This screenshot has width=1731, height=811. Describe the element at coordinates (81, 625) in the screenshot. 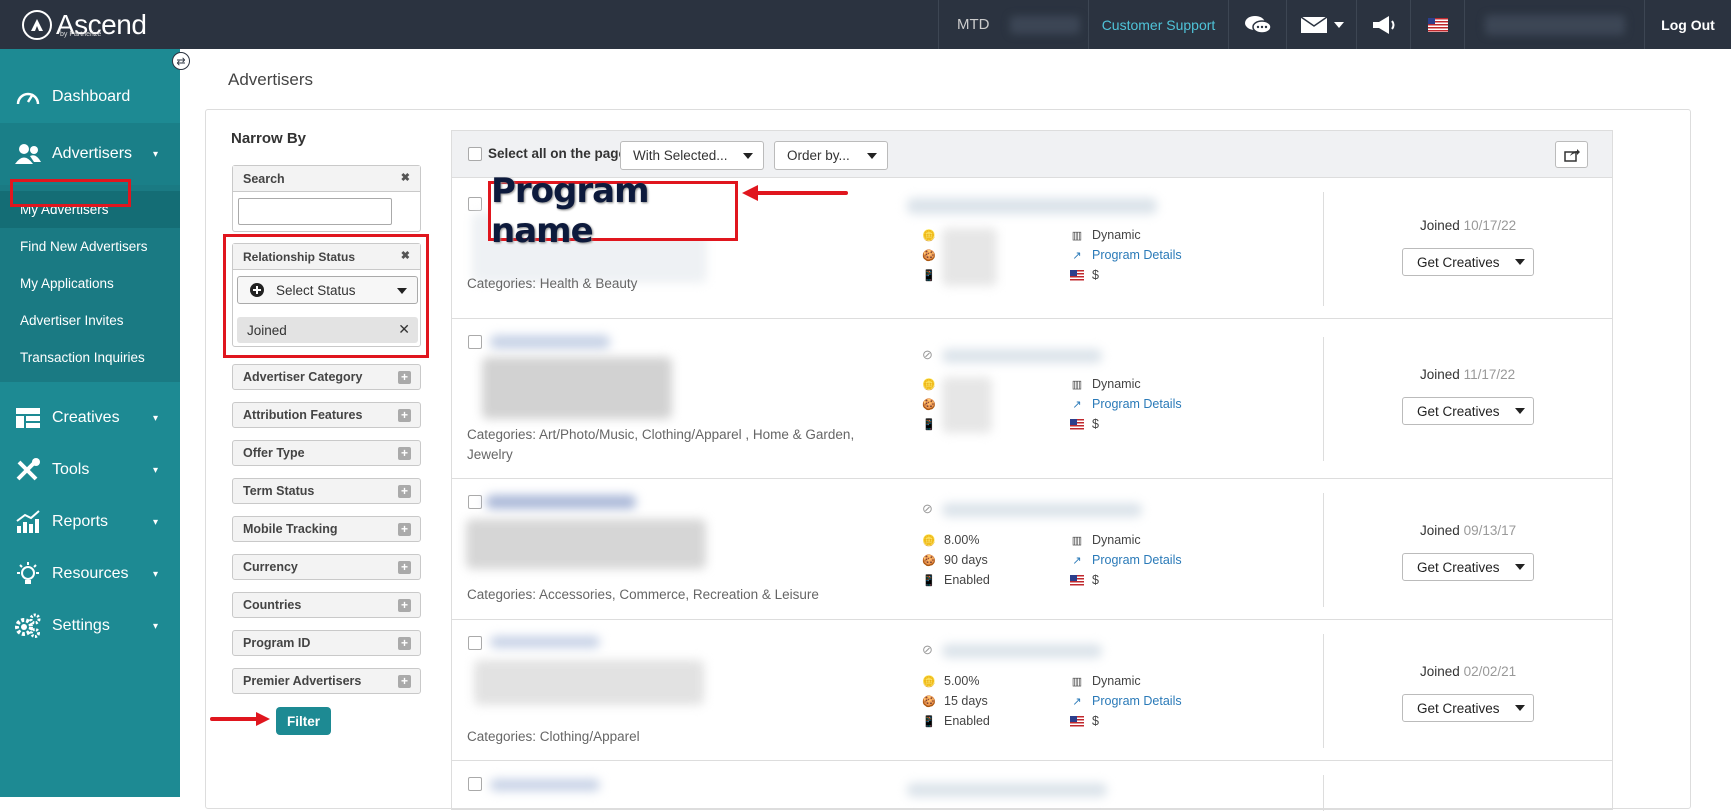

I see `sidebar-label-settings: Settings` at that location.